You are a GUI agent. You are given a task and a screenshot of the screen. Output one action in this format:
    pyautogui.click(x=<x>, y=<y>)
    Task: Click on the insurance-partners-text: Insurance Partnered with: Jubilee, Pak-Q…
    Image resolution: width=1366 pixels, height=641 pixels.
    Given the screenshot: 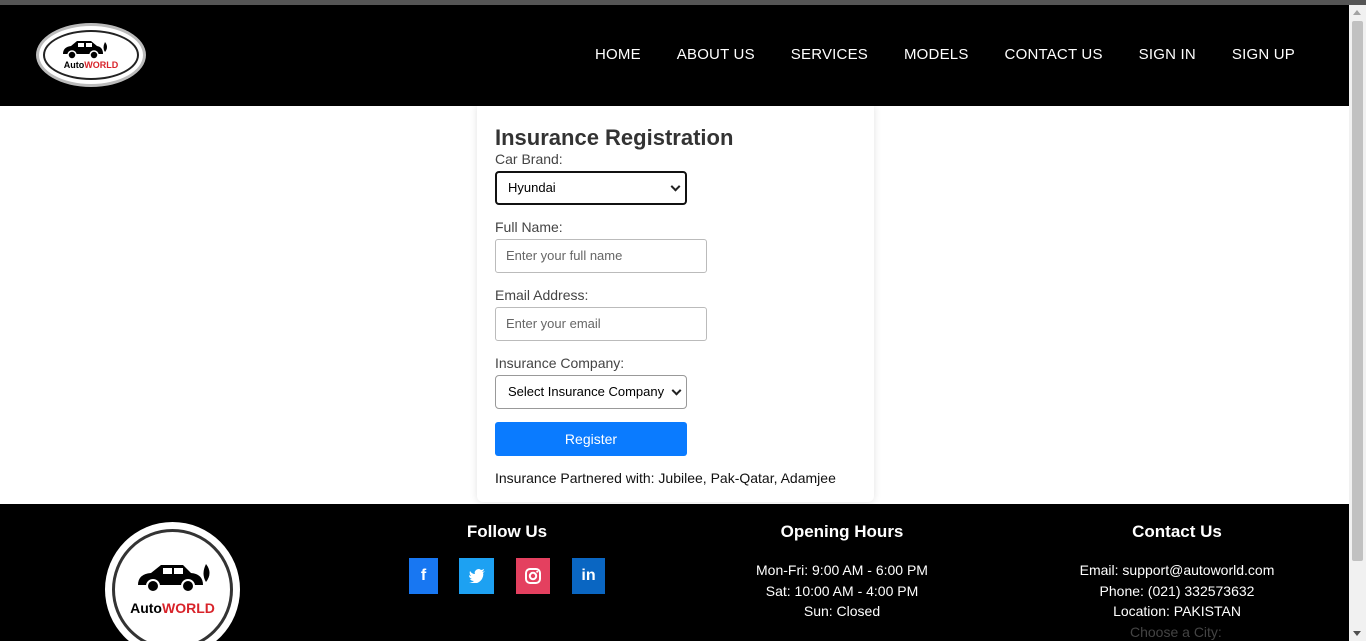 What is the action you would take?
    pyautogui.click(x=665, y=478)
    